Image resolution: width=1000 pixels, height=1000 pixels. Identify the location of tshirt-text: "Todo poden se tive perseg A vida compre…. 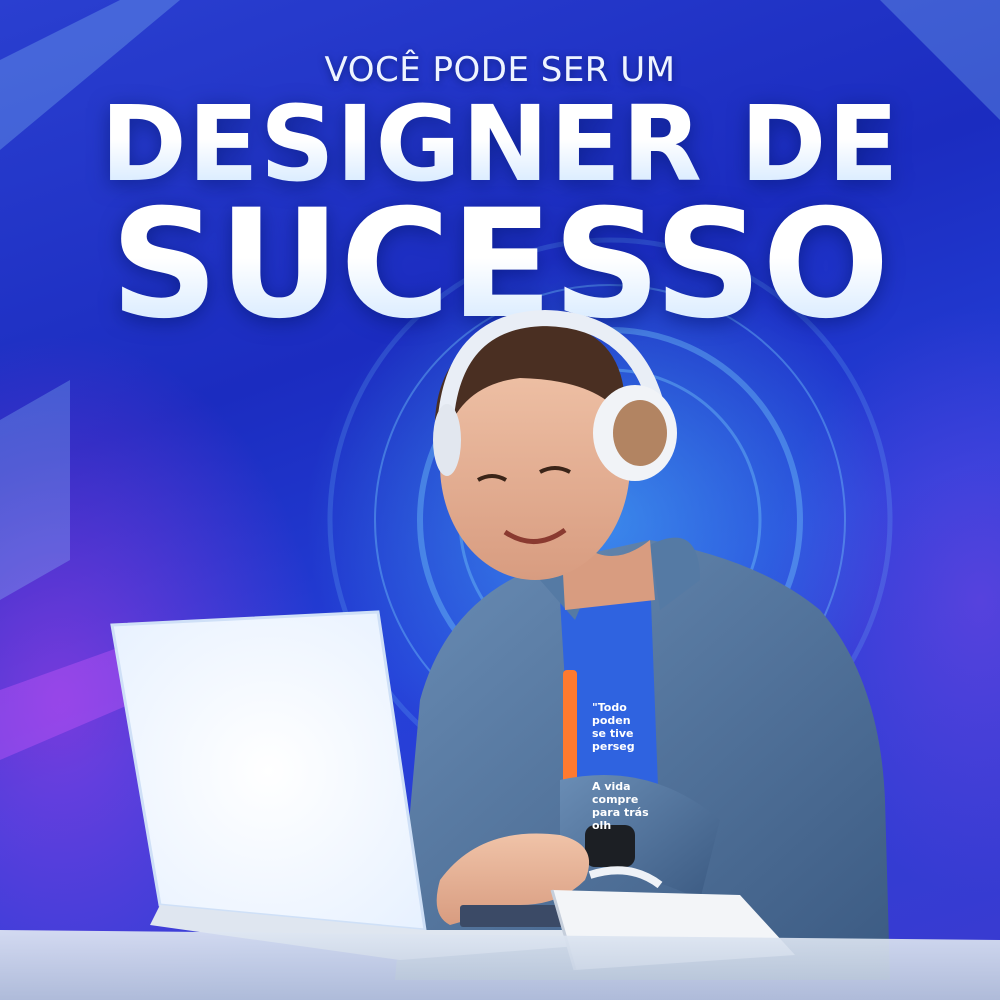
(627, 760).